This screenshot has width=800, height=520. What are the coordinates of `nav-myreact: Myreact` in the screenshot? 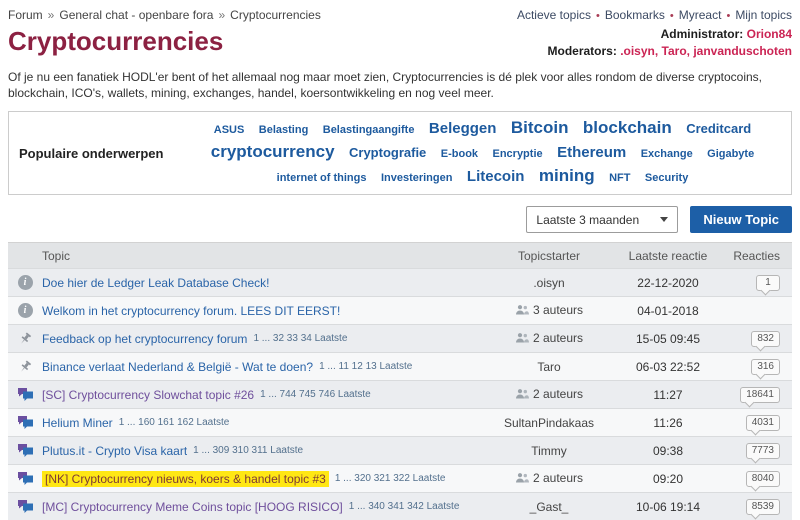 It's located at (700, 15).